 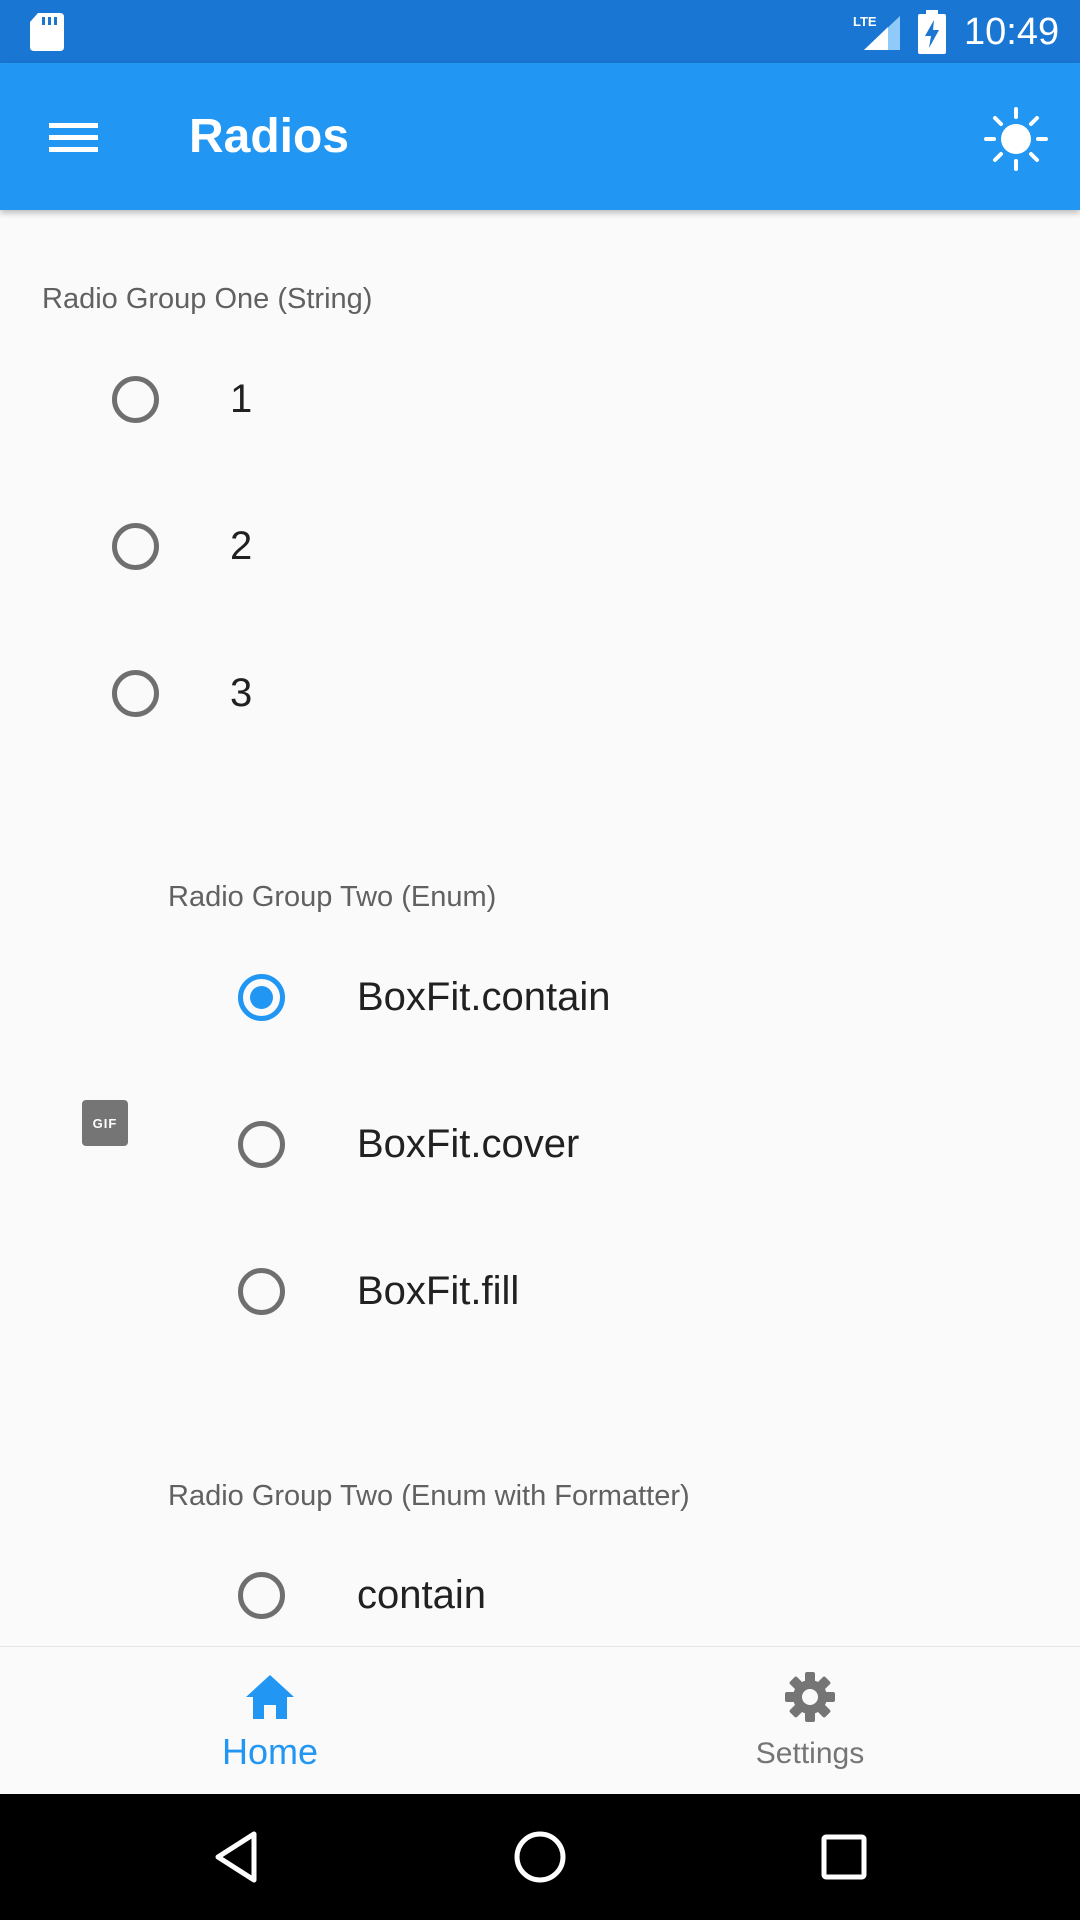 What do you see at coordinates (540, 693) in the screenshot?
I see `radio-option-3: 3` at bounding box center [540, 693].